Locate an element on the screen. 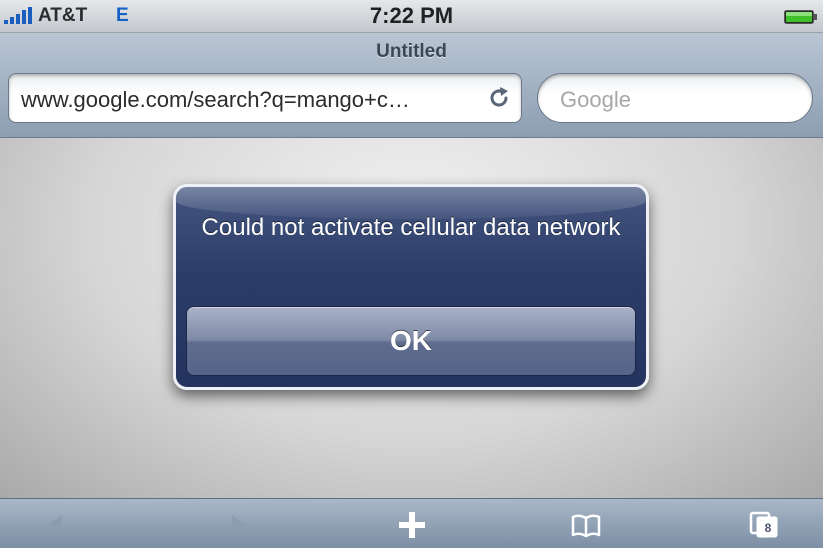 Image resolution: width=823 pixels, height=548 pixels. plus-icon is located at coordinates (412, 525).